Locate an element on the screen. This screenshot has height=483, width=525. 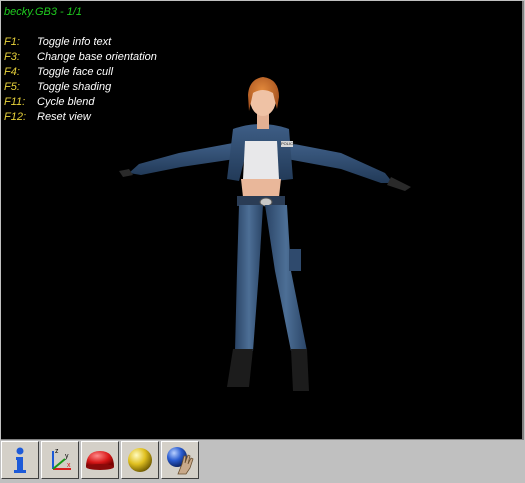
shortcut-key: F11: is located at coordinates (15, 102).